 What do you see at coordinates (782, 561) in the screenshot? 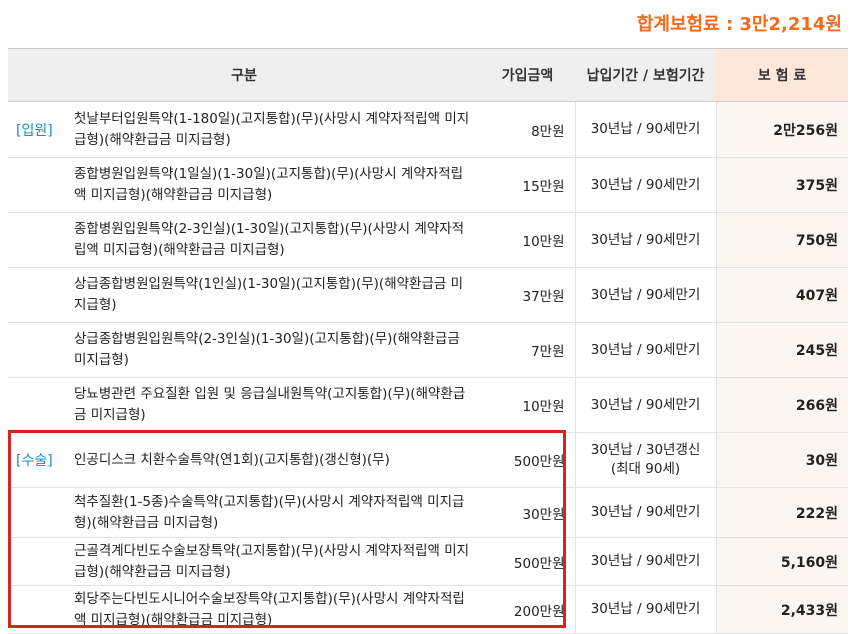
I see `row-premium: 5,160원` at bounding box center [782, 561].